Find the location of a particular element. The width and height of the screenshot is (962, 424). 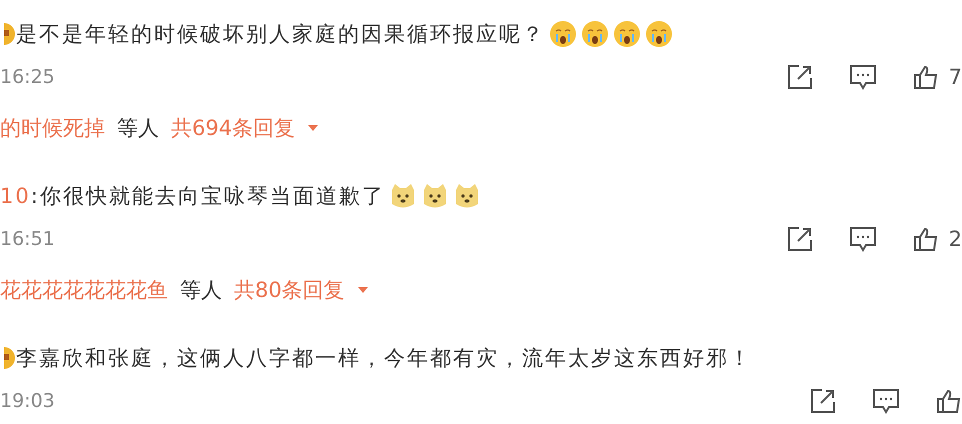

timestamp: 16:25 is located at coordinates (27, 77).